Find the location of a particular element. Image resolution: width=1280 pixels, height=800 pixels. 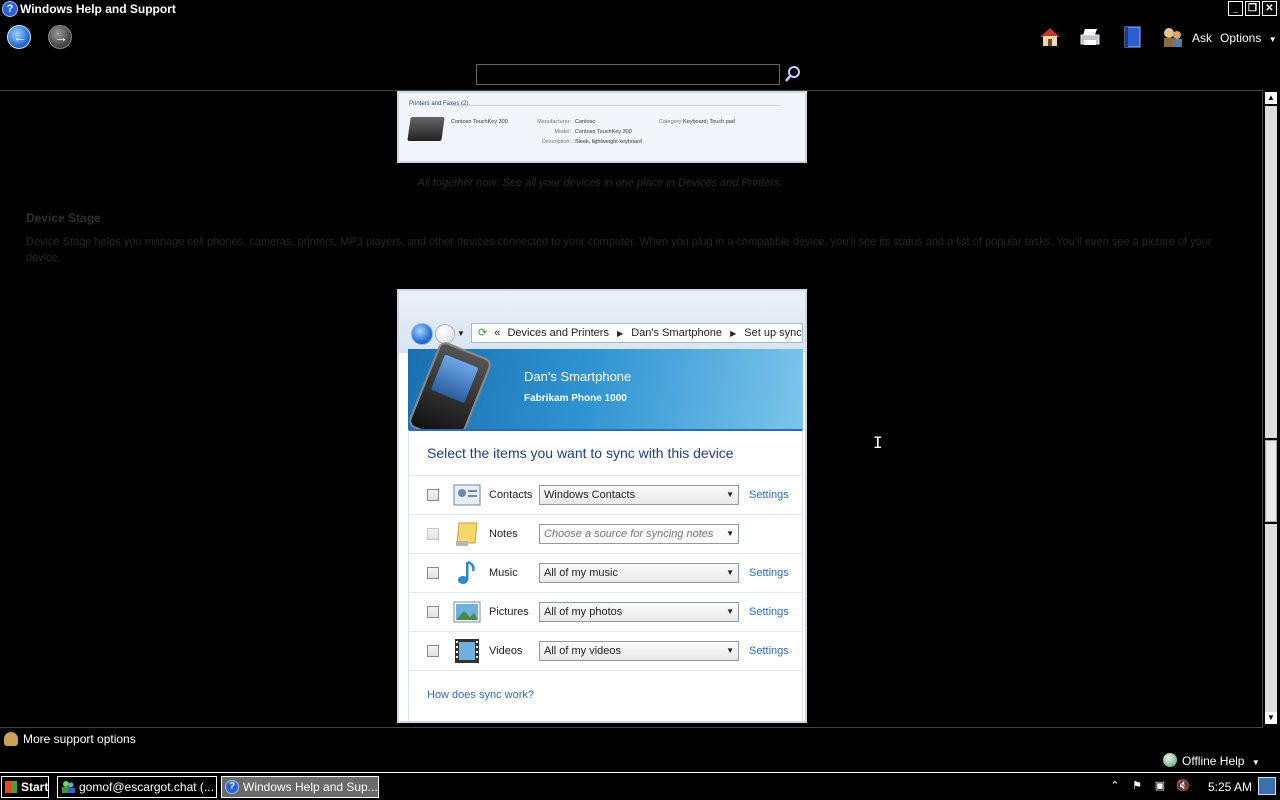

device-name: Dan's Smartphone is located at coordinates (578, 376).